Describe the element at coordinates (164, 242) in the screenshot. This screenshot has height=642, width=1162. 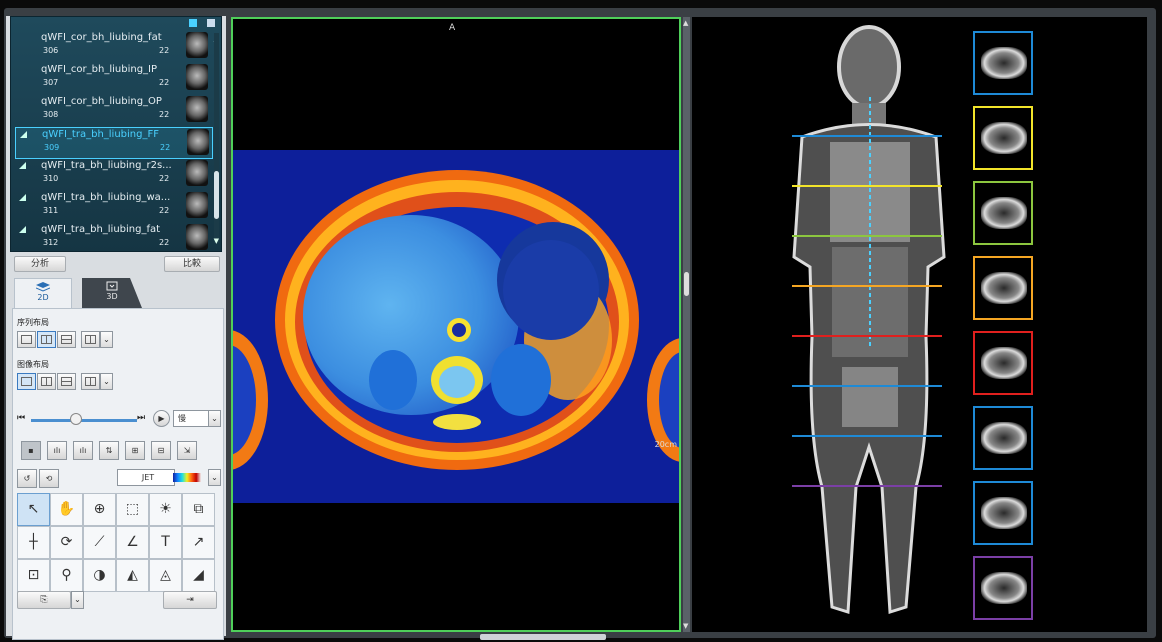
I see `image-count: 22` at that location.